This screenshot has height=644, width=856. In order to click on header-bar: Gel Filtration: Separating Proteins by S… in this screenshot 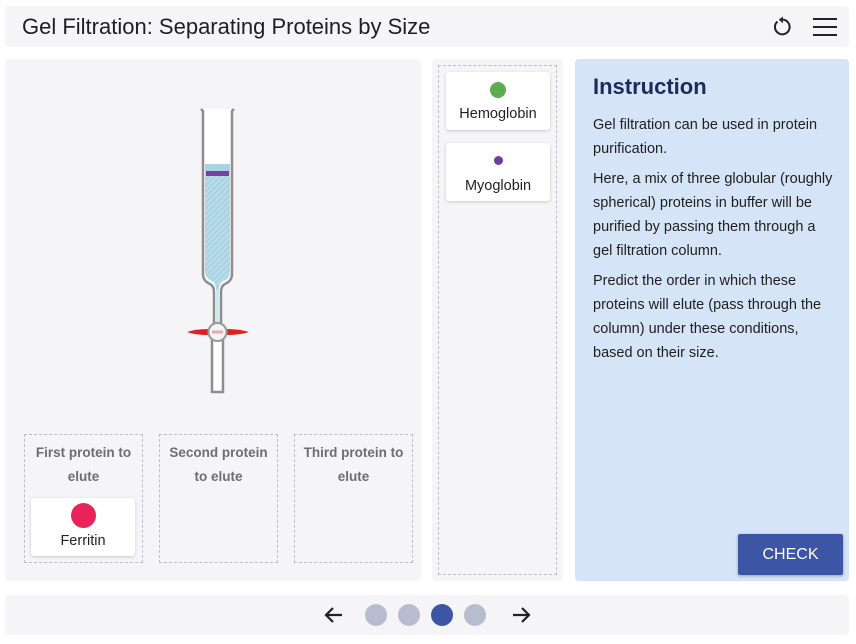, I will do `click(427, 26)`.